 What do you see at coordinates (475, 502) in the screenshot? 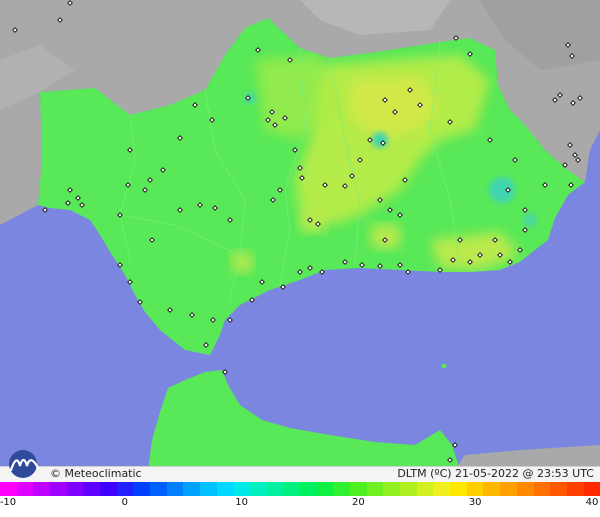
I see `scale-tick-label: 30` at bounding box center [475, 502].